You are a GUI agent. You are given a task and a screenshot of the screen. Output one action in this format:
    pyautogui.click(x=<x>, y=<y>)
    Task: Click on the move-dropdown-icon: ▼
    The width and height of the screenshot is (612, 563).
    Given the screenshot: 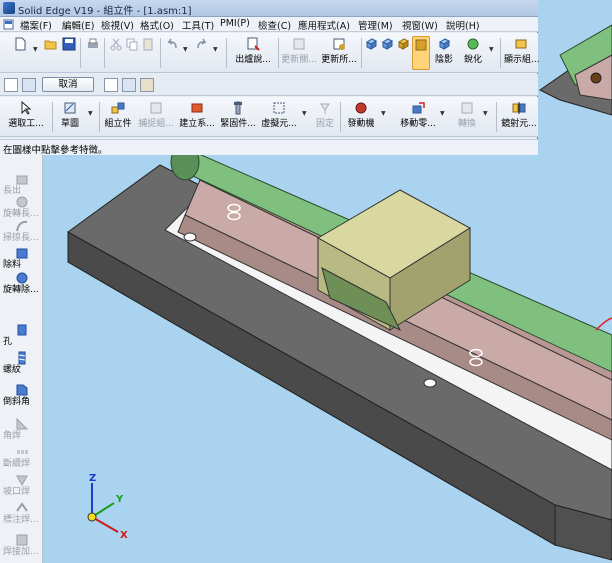 What is the action you would take?
    pyautogui.click(x=442, y=113)
    